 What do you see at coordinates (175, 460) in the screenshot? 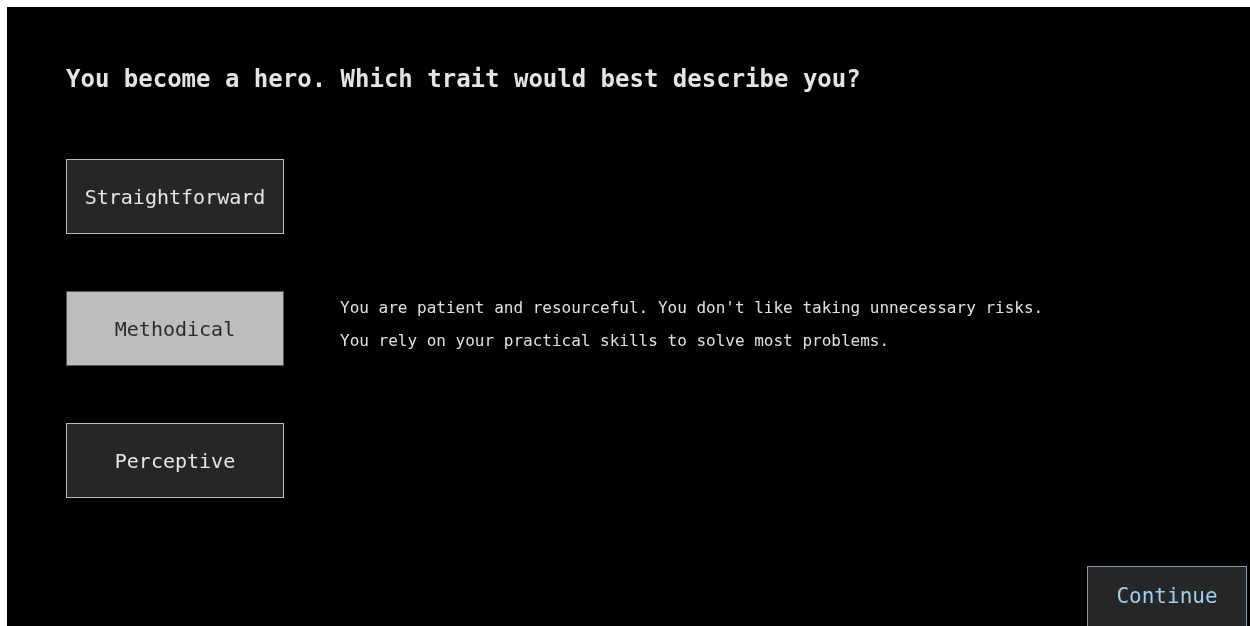
I see `trait-option: Perceptive` at bounding box center [175, 460].